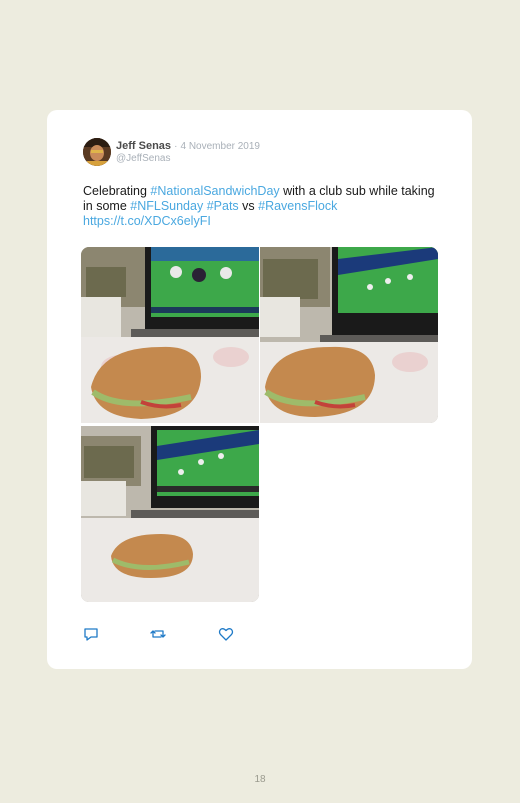 Image resolution: width=520 pixels, height=803 pixels. I want to click on text-segment: Celebrating, so click(117, 191).